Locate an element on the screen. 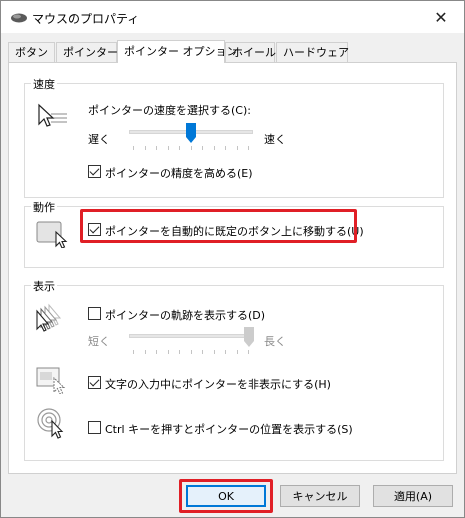 Image resolution: width=465 pixels, height=518 pixels. hide-while-typing-checkbox is located at coordinates (94, 382).